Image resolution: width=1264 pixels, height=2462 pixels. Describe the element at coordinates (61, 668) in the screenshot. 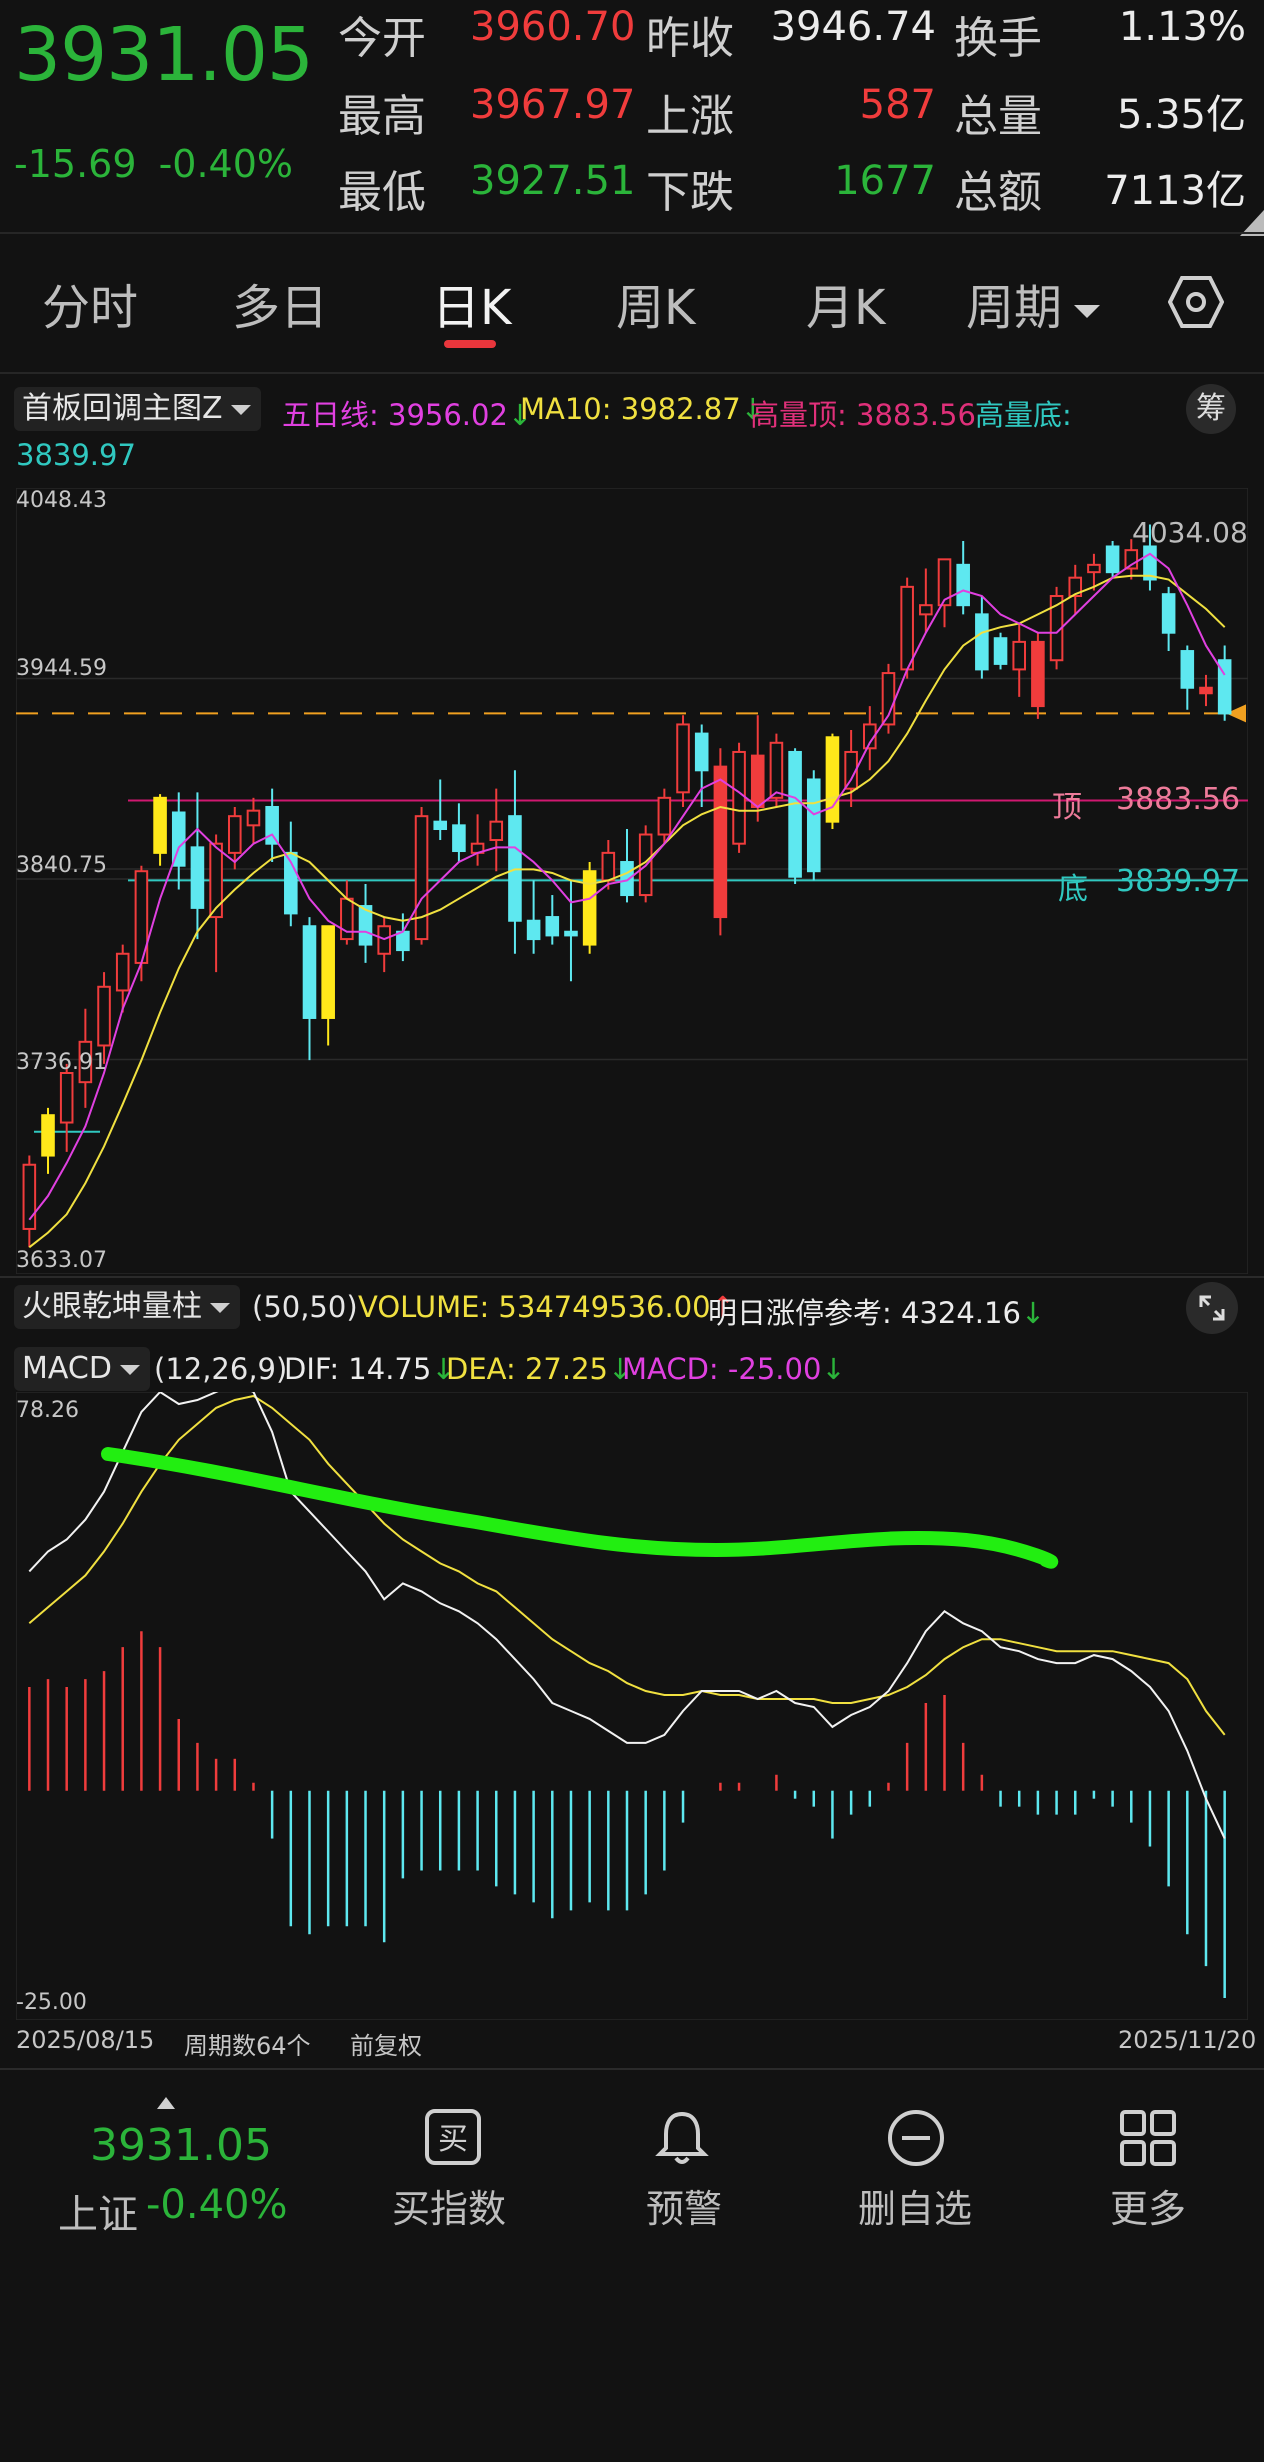

I see `y-axis-label: 3944.59` at that location.